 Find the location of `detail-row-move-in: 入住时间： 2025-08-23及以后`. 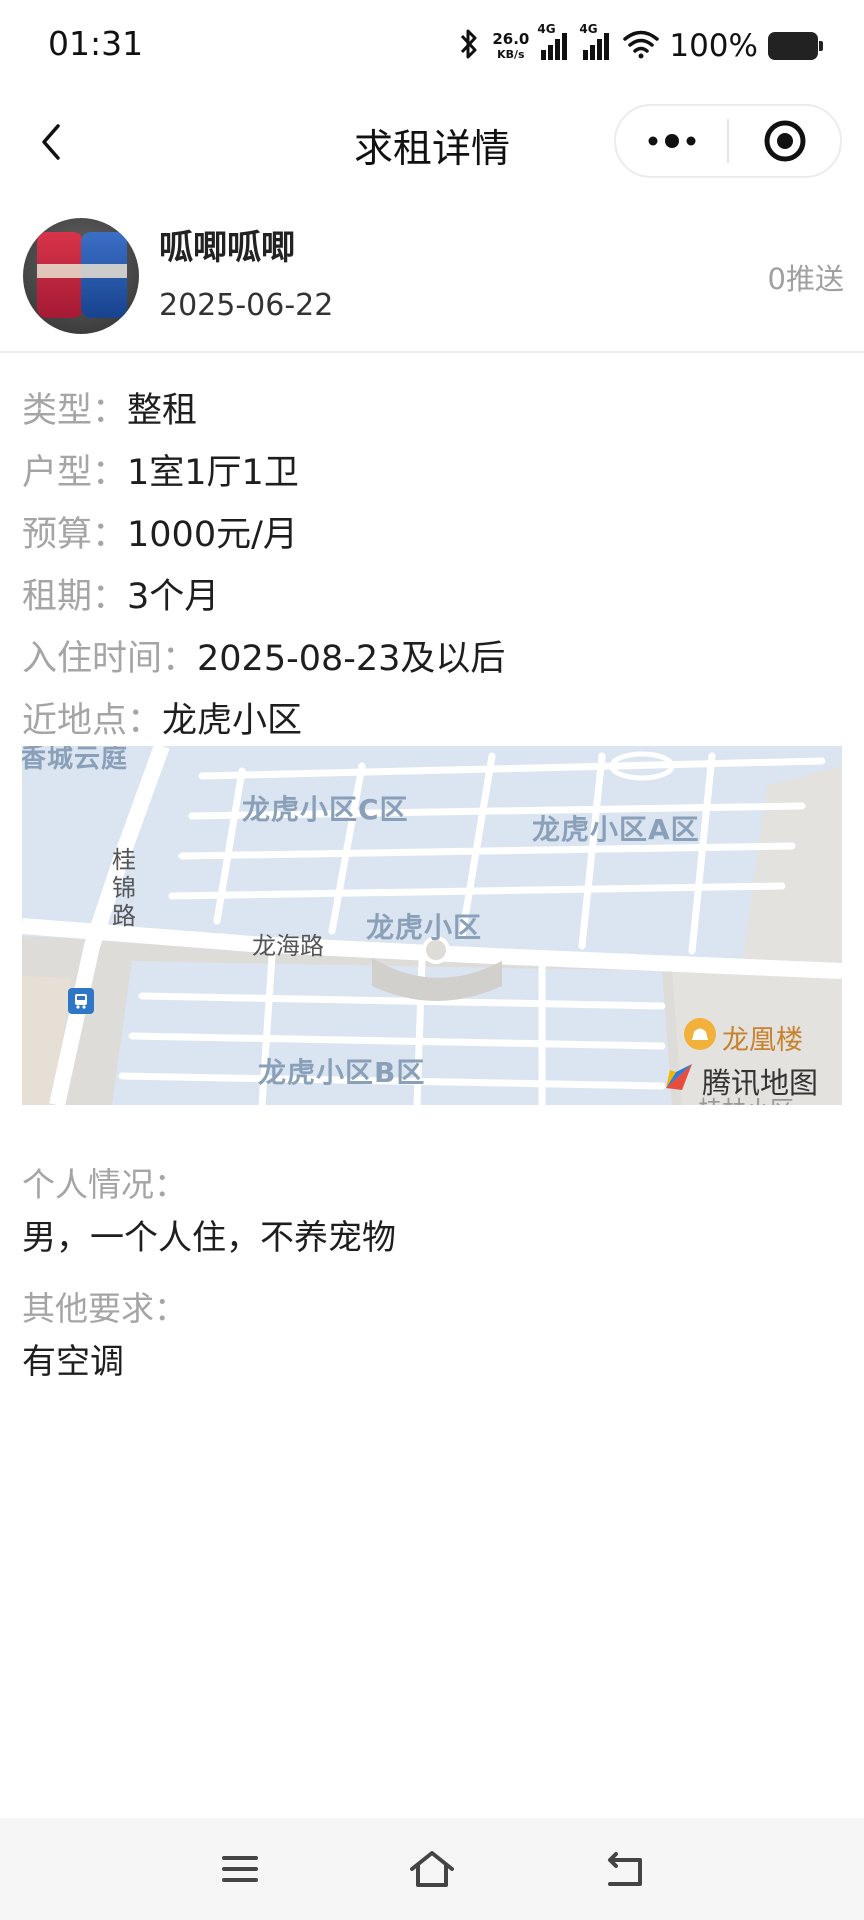

detail-row-move-in: 入住时间： 2025-08-23及以后 is located at coordinates (432, 655).